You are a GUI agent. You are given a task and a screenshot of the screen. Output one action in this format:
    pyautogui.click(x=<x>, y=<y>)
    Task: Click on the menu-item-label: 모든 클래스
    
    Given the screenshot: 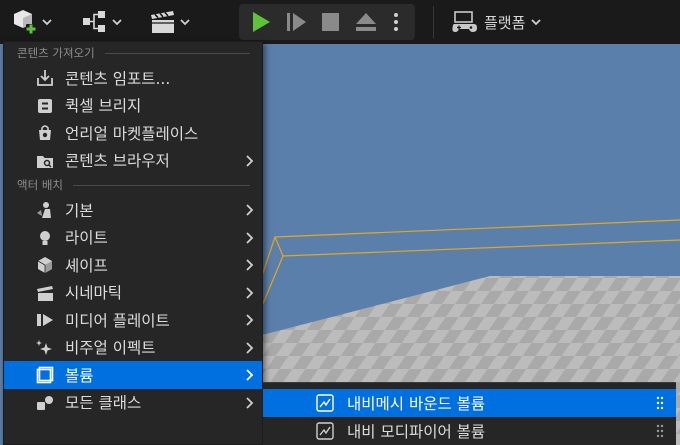 What is the action you would take?
    pyautogui.click(x=103, y=403)
    